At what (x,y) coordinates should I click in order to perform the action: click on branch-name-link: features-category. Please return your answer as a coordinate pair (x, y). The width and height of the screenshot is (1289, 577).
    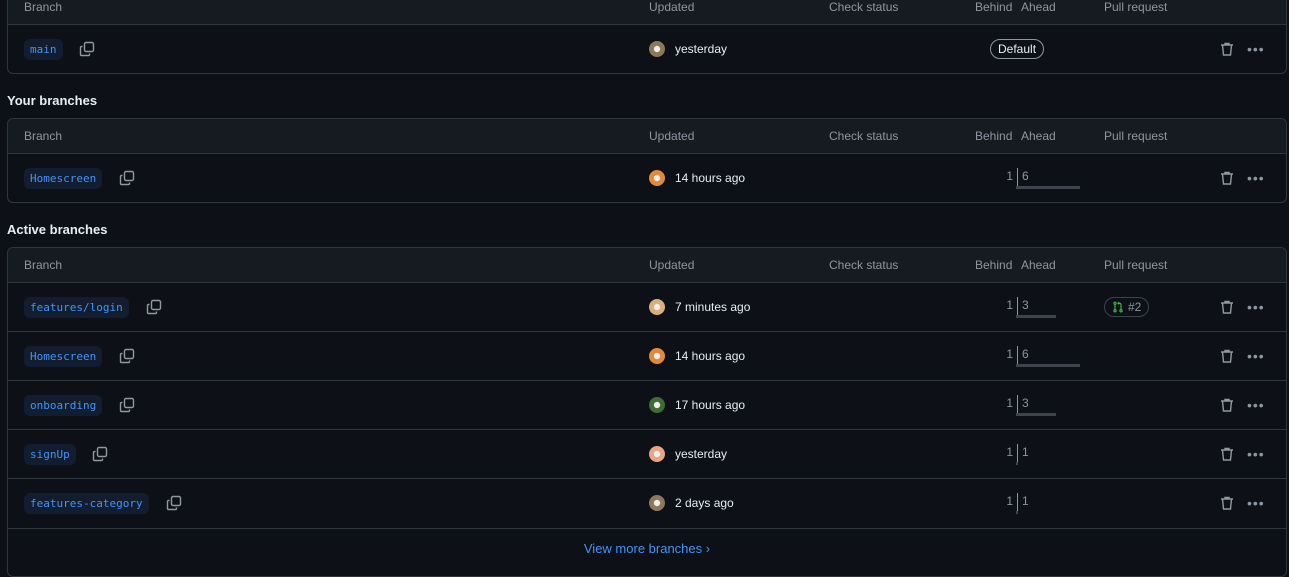
    Looking at the image, I should click on (86, 503).